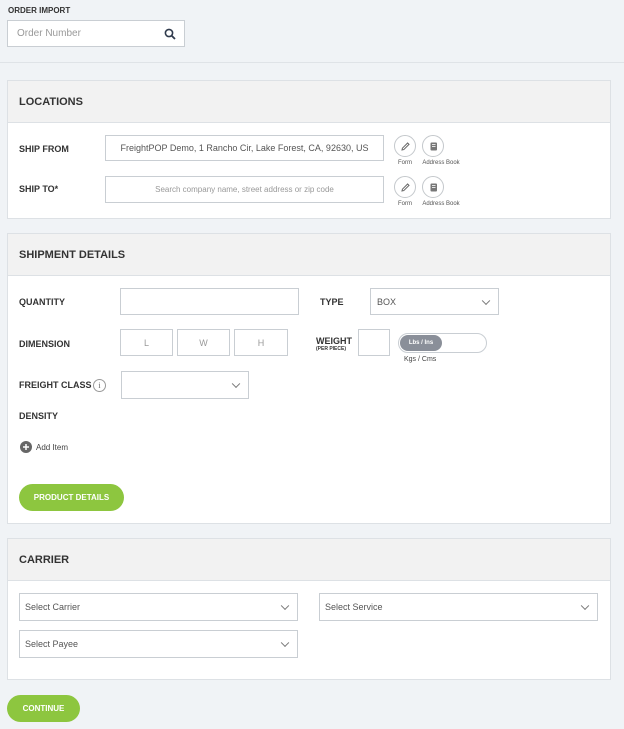 The height and width of the screenshot is (729, 624). What do you see at coordinates (405, 204) in the screenshot?
I see `ship-to-form-caption: Form` at bounding box center [405, 204].